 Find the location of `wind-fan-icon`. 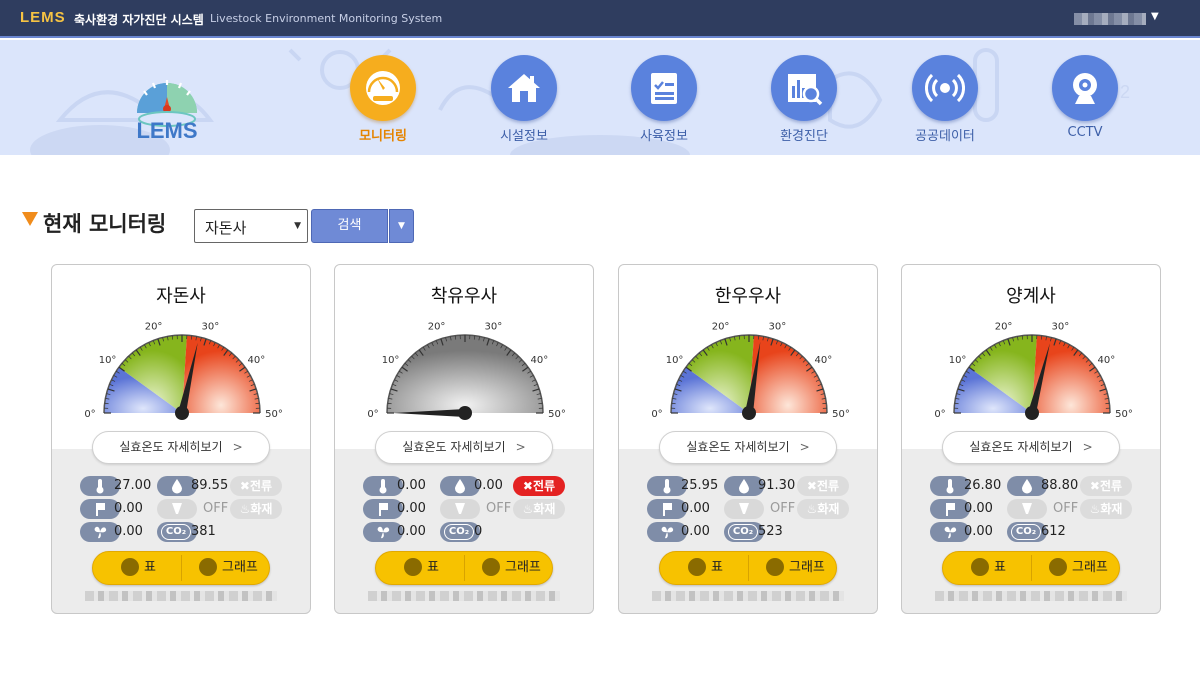

wind-fan-icon is located at coordinates (383, 532).